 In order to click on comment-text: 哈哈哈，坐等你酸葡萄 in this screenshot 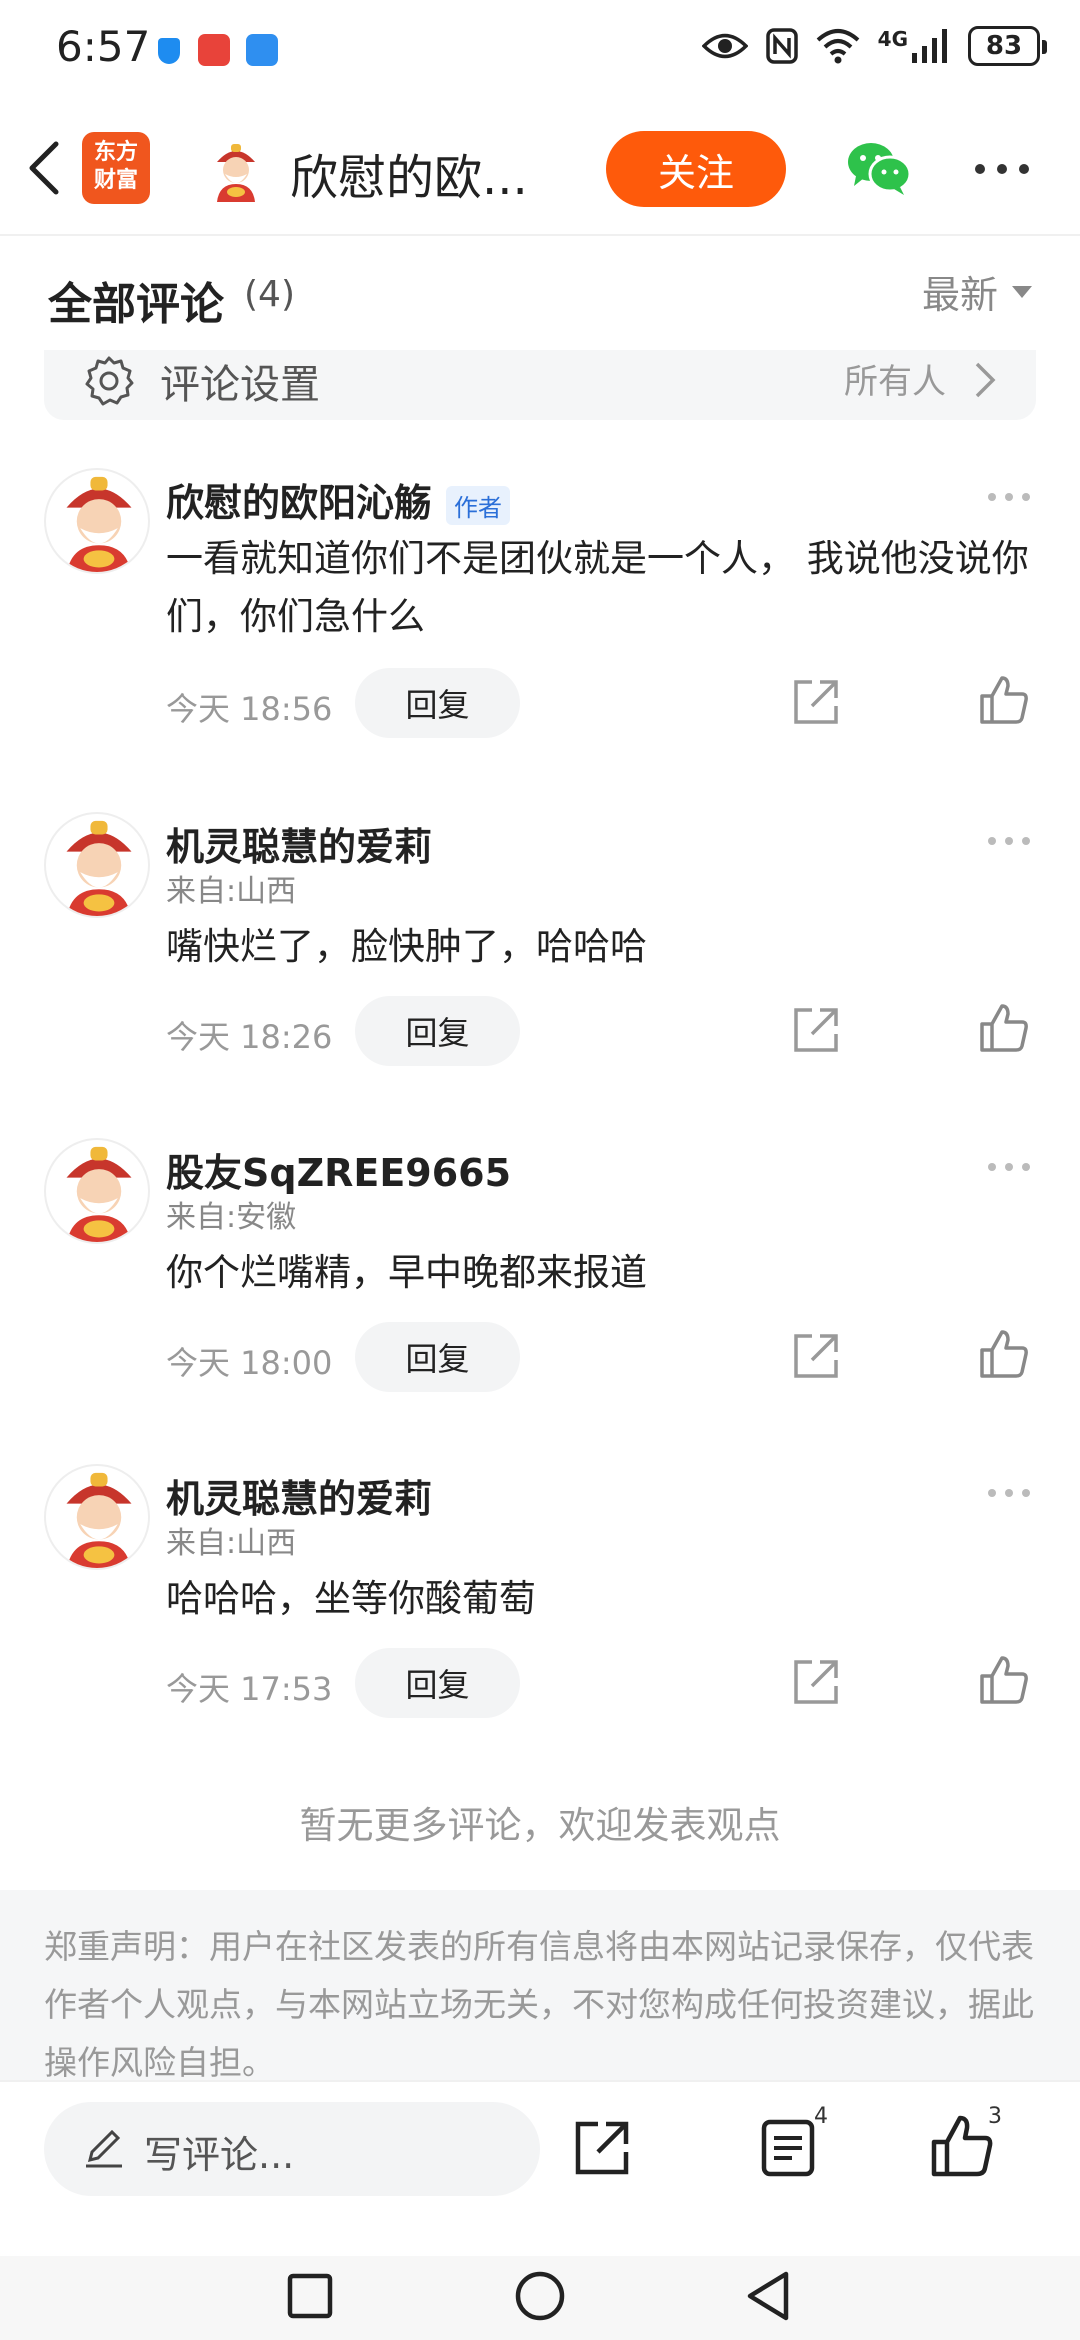, I will do `click(351, 1598)`.